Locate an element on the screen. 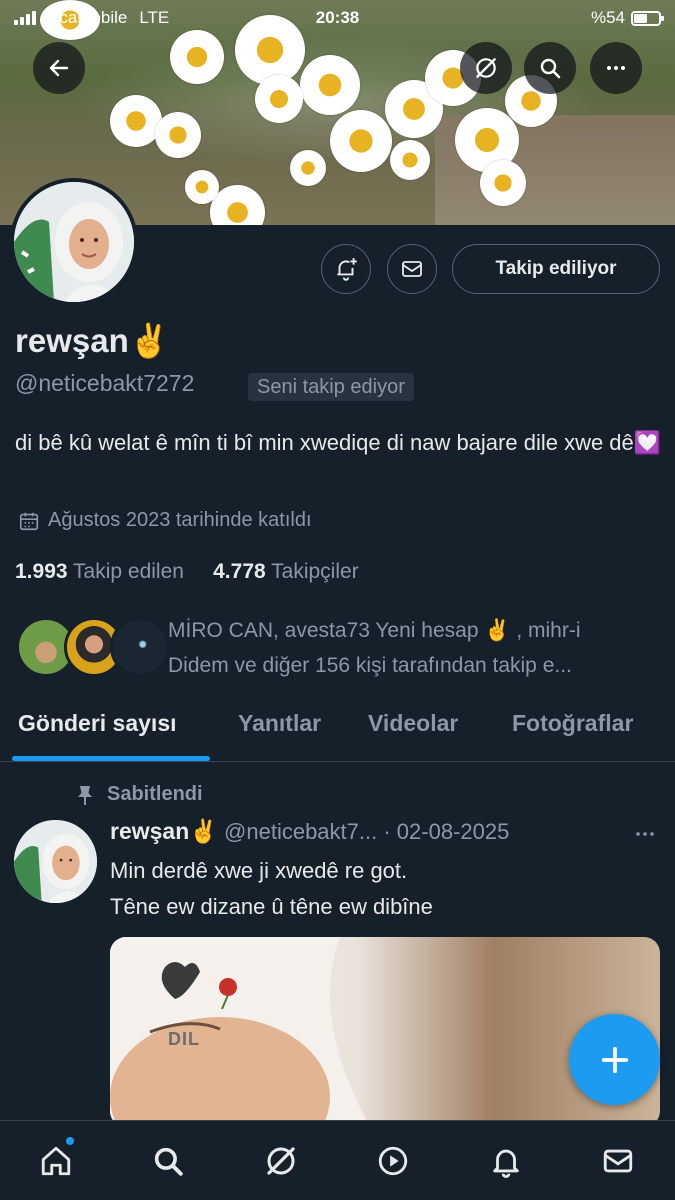  nav-home is located at coordinates (56, 1160).